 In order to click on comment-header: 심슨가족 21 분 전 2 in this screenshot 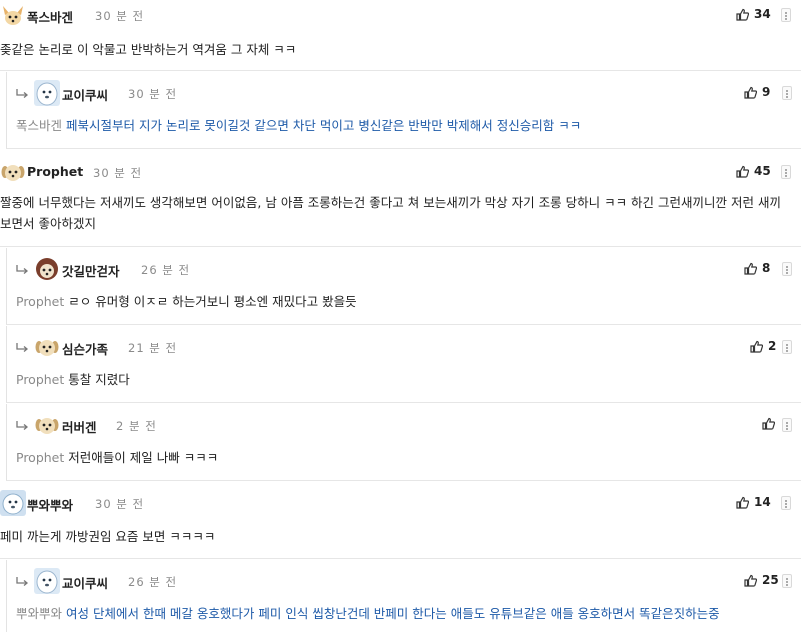, I will do `click(408, 346)`.